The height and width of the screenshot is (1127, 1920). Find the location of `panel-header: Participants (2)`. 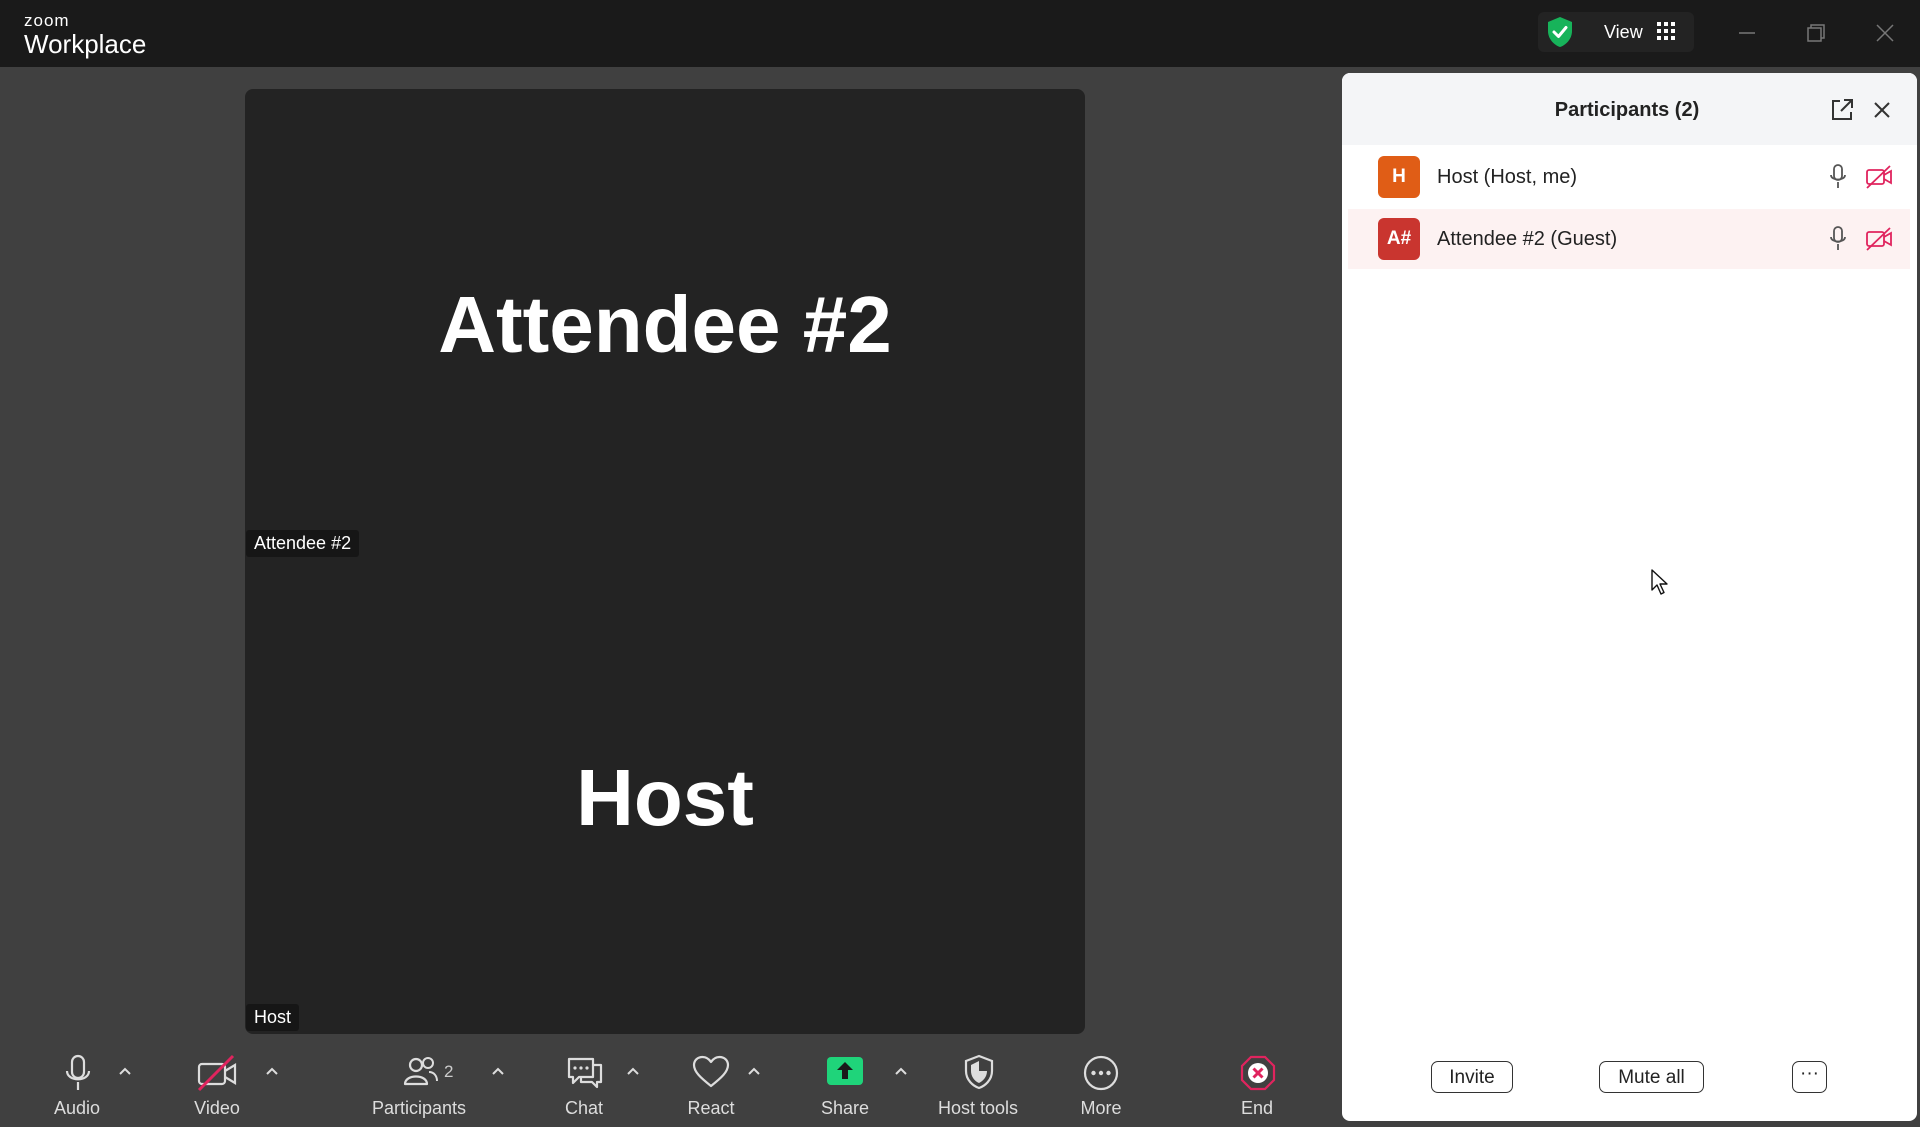

panel-header: Participants (2) is located at coordinates (1629, 109).